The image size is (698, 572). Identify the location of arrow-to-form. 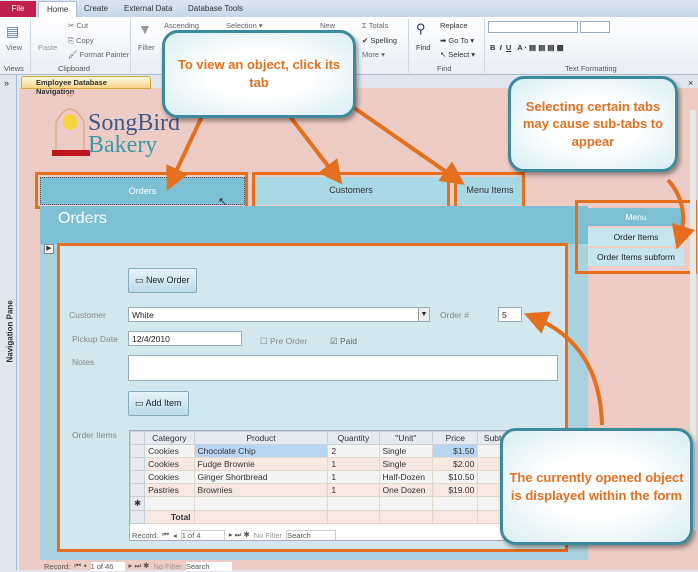
(563, 368).